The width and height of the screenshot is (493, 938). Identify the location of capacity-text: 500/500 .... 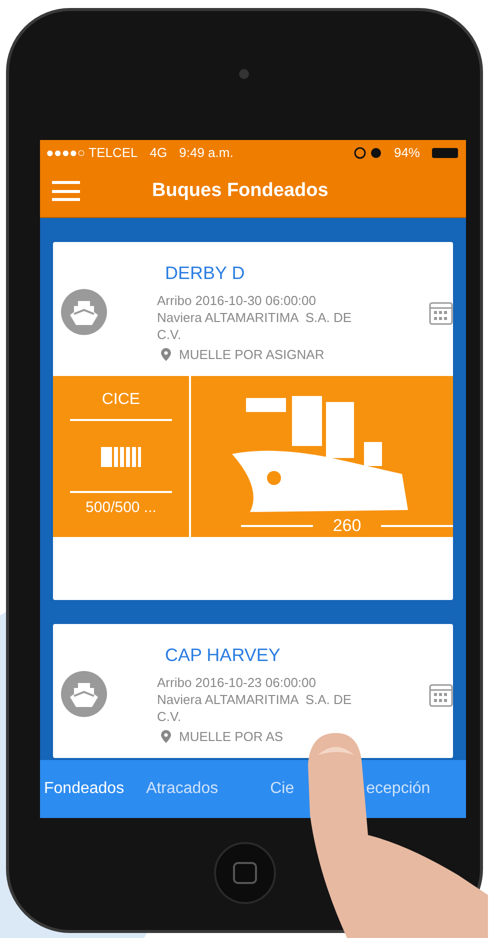
(121, 503).